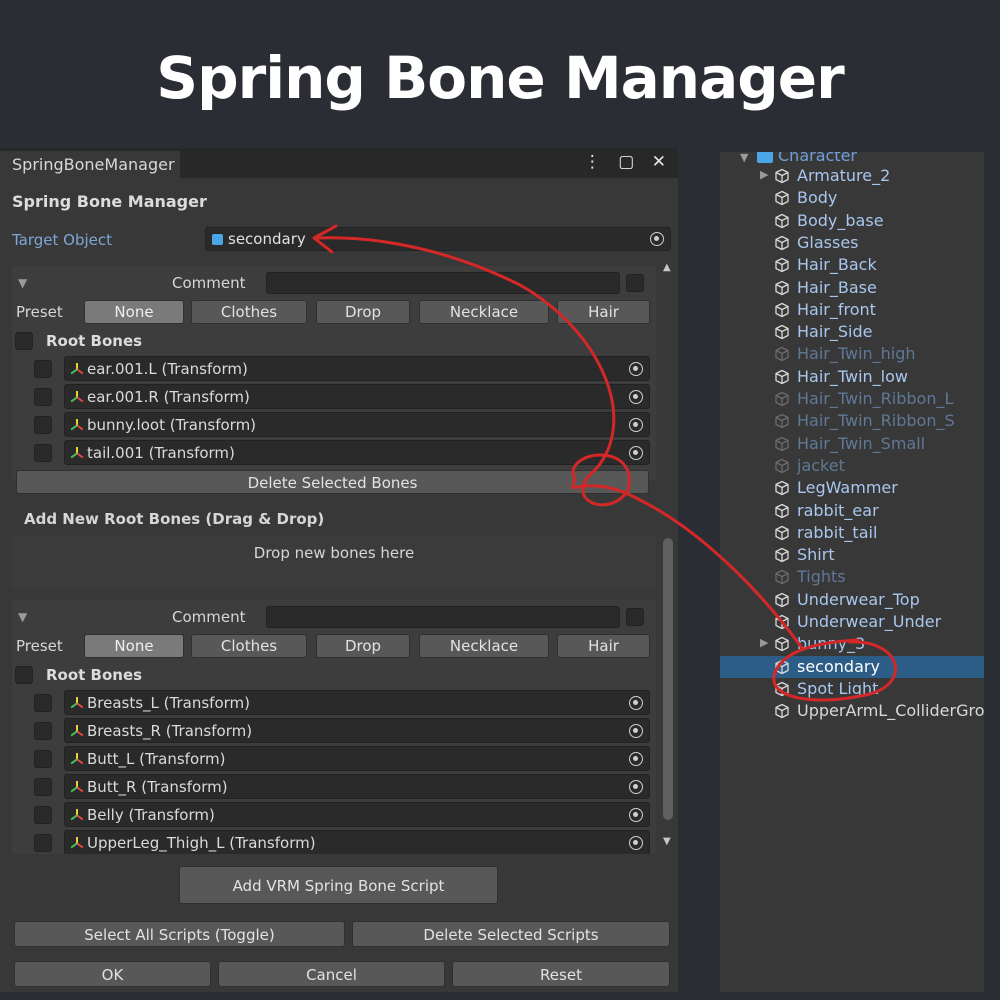 The width and height of the screenshot is (1000, 1000). I want to click on target-object-field: secondary, so click(438, 239).